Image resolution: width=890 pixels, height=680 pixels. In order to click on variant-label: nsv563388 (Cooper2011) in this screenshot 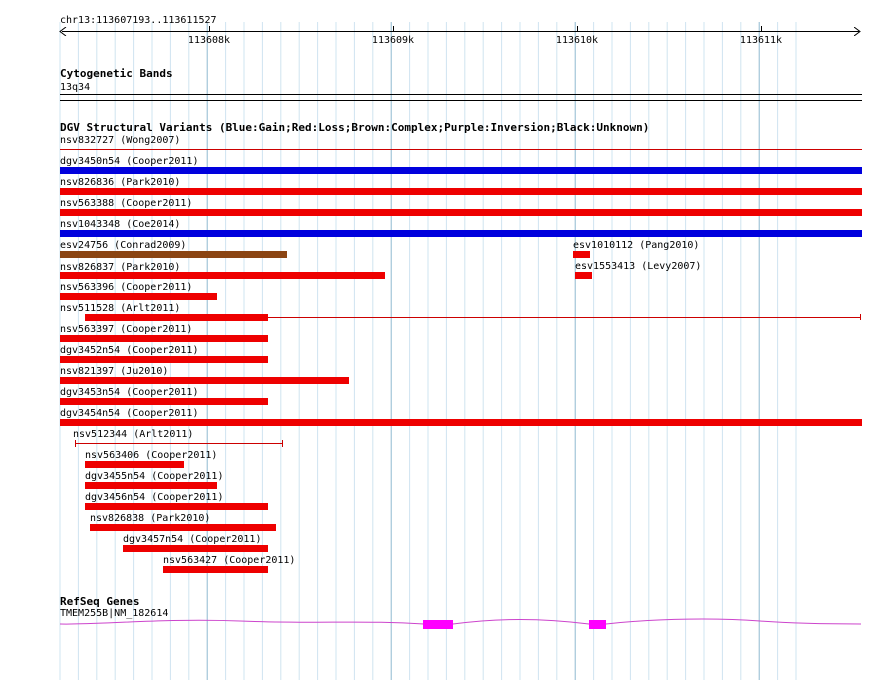, I will do `click(126, 203)`.